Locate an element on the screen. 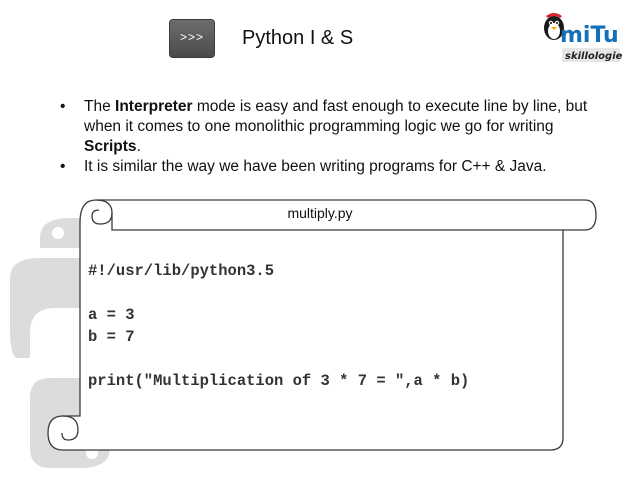  code-line-assign-a: a = 3 is located at coordinates (111, 315).